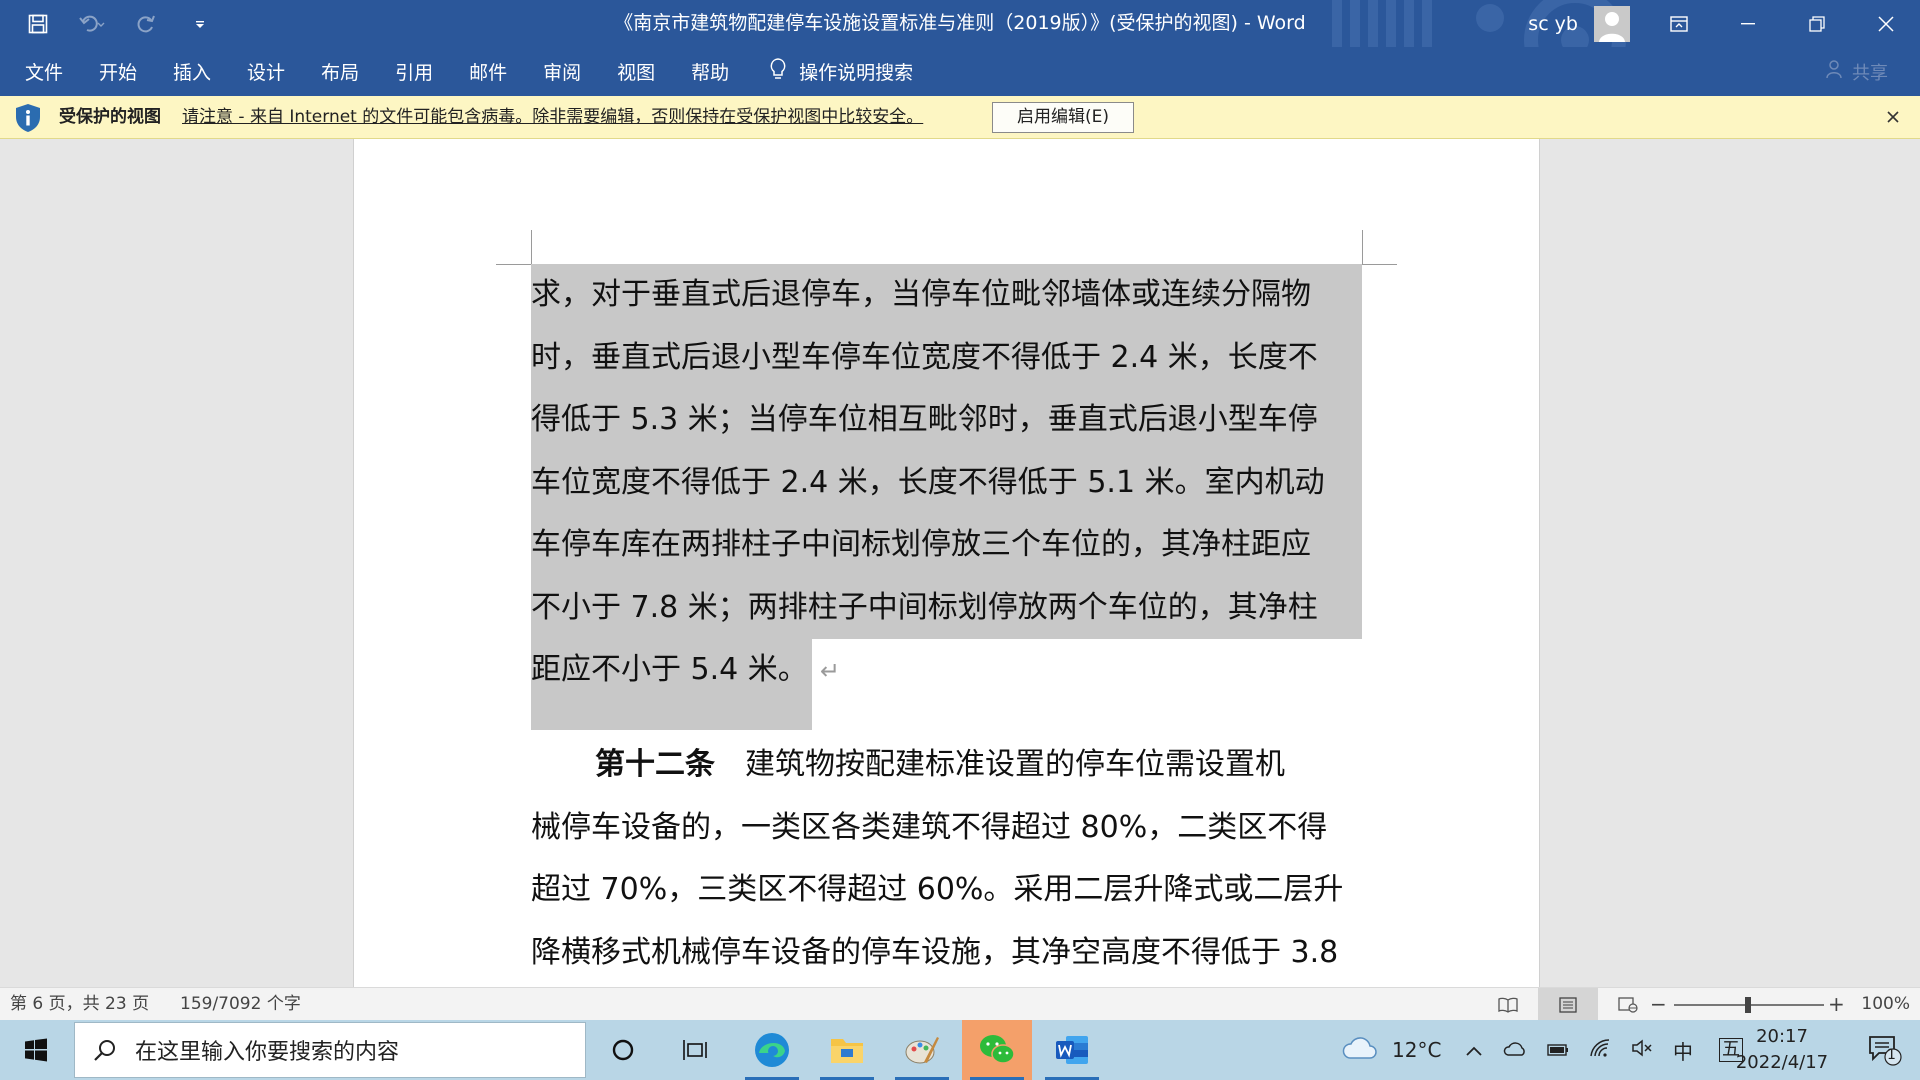 This screenshot has width=1920, height=1080. Describe the element at coordinates (937, 889) in the screenshot. I see `text-line: 超过 70%，三类区不得超过 60%。采用二层升降式或二层升` at that location.